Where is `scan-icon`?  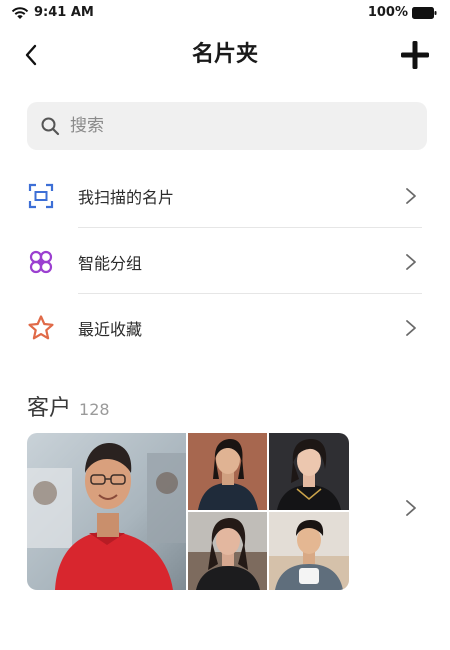 scan-icon is located at coordinates (41, 196).